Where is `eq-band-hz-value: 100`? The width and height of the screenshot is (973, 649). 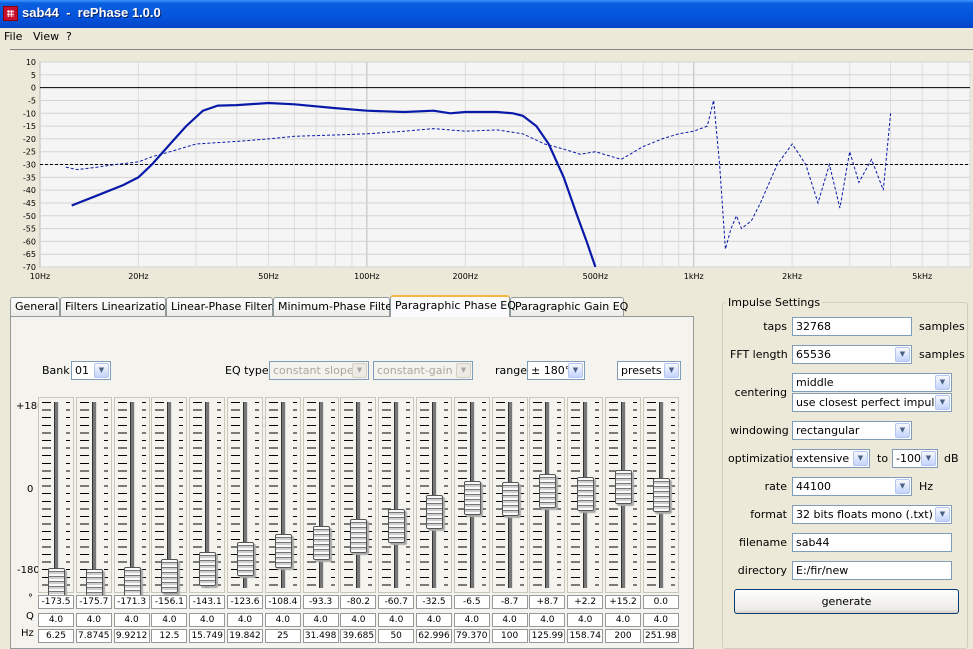
eq-band-hz-value: 100 is located at coordinates (509, 636).